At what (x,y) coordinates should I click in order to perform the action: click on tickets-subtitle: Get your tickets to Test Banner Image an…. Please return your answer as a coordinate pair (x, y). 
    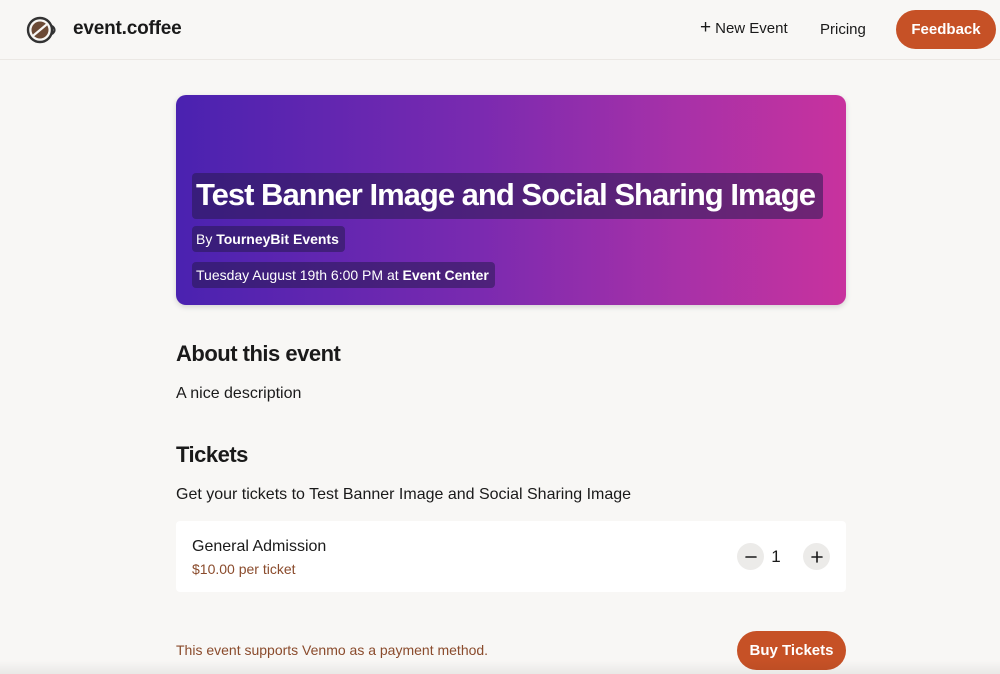
    Looking at the image, I should click on (404, 494).